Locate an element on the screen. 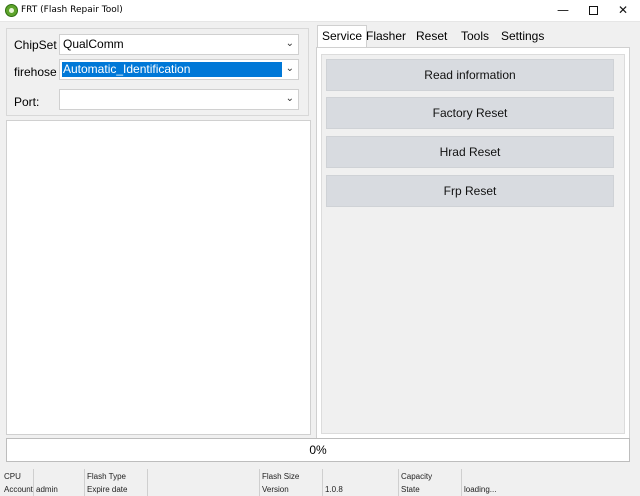 This screenshot has height=496, width=640. tab-flasher: Flasher is located at coordinates (386, 37).